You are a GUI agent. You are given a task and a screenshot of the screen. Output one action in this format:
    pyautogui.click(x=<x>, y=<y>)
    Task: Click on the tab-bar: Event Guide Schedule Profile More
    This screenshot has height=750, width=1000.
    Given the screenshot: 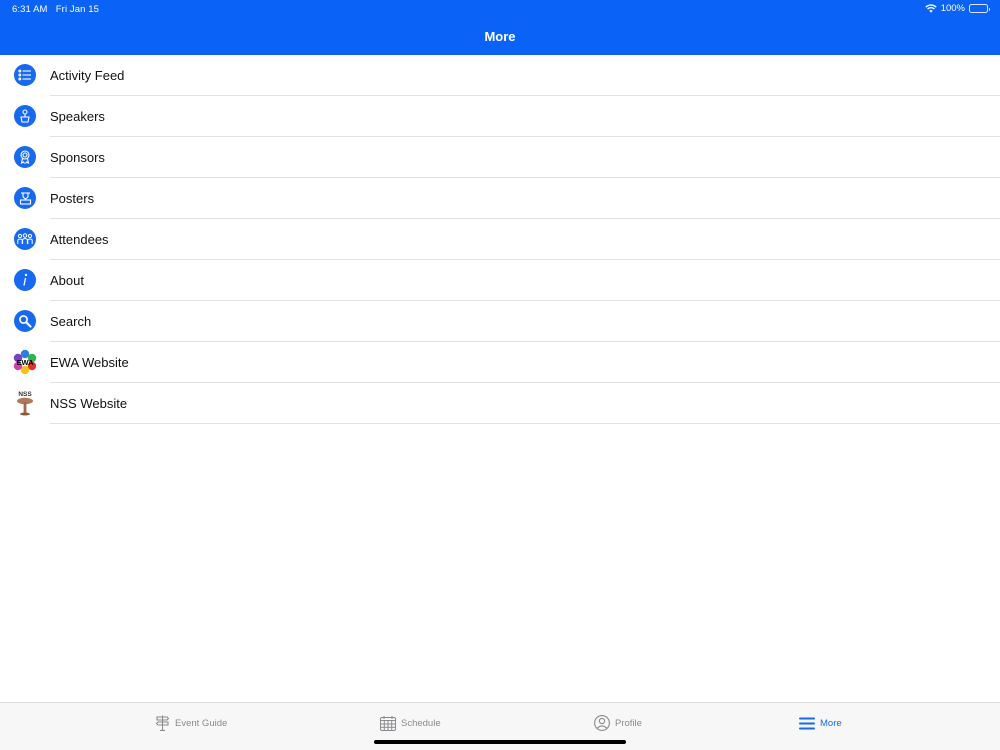 What is the action you would take?
    pyautogui.click(x=500, y=726)
    